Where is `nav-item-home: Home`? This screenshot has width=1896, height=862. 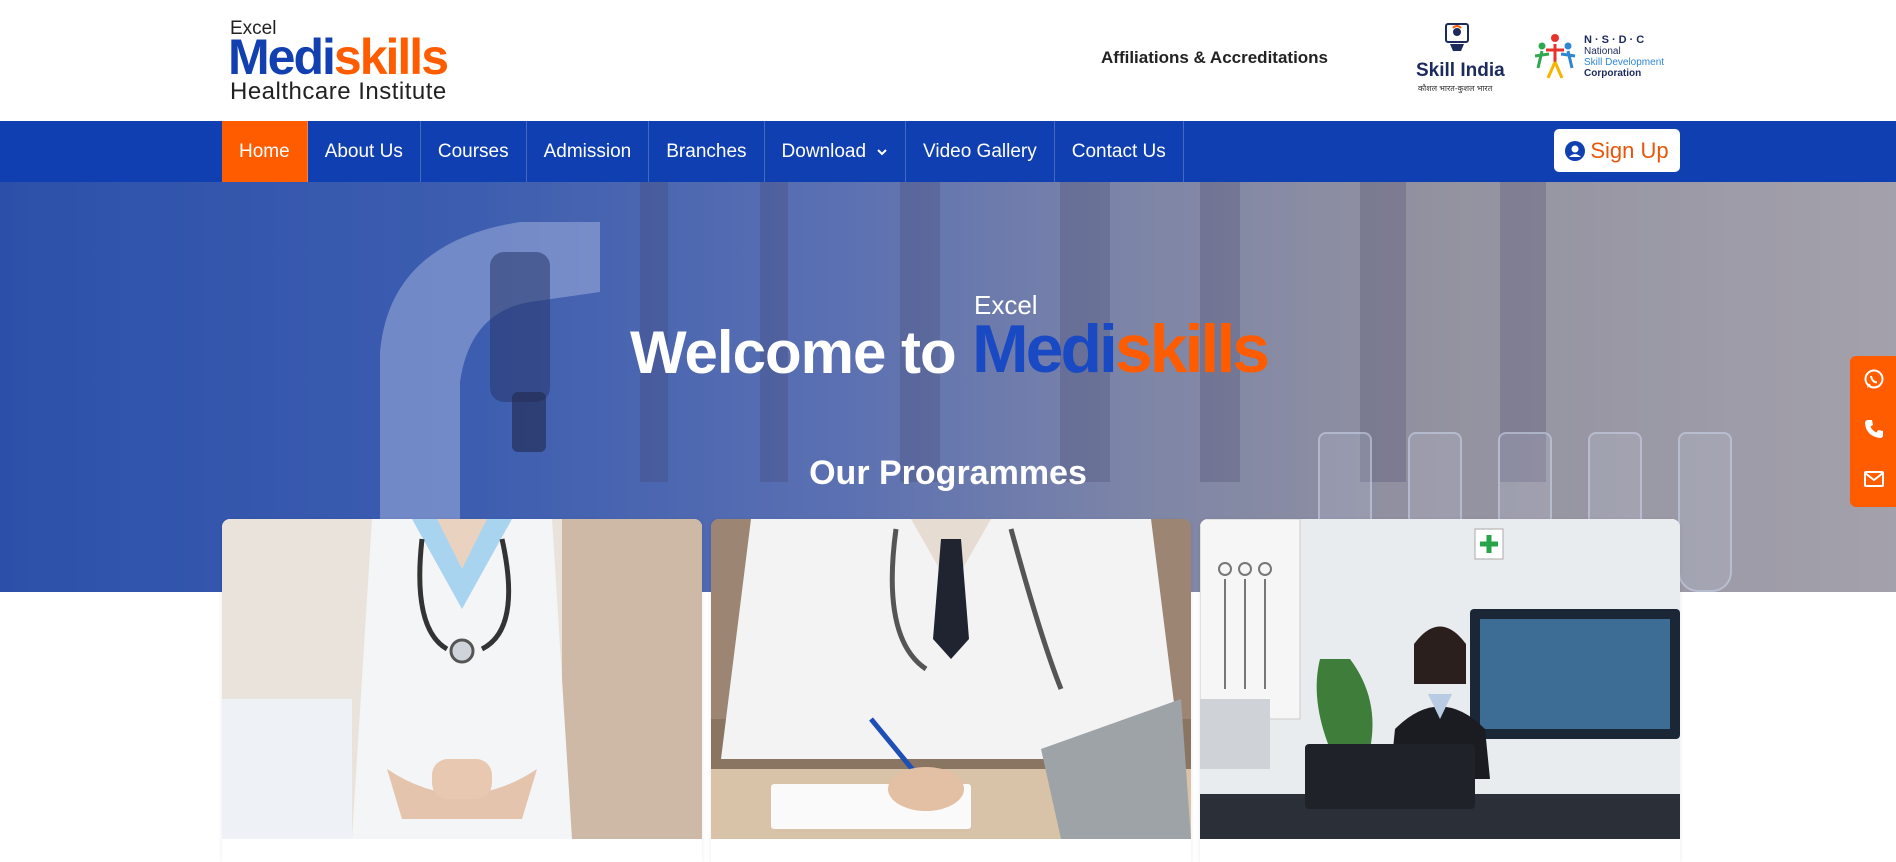 nav-item-home: Home is located at coordinates (265, 151).